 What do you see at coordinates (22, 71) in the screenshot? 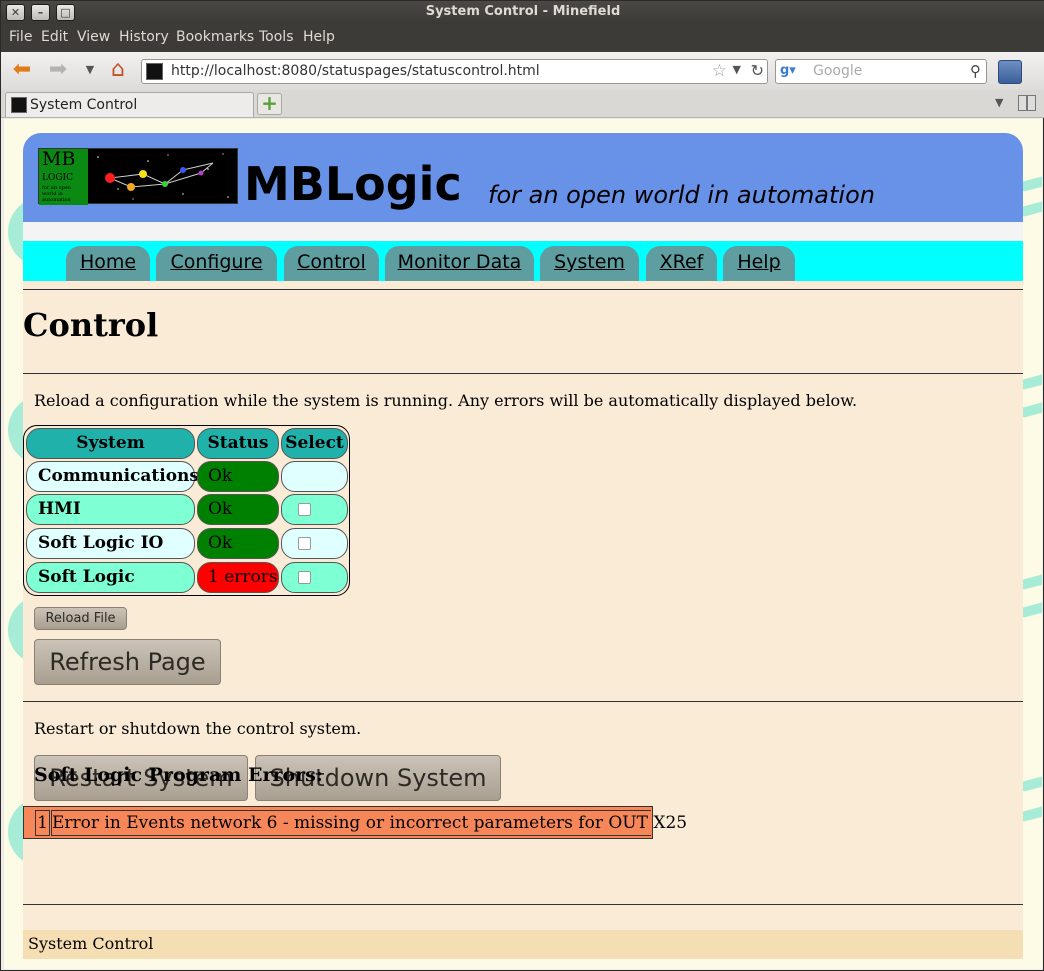
I see `back-arrow-icon: ⬅` at bounding box center [22, 71].